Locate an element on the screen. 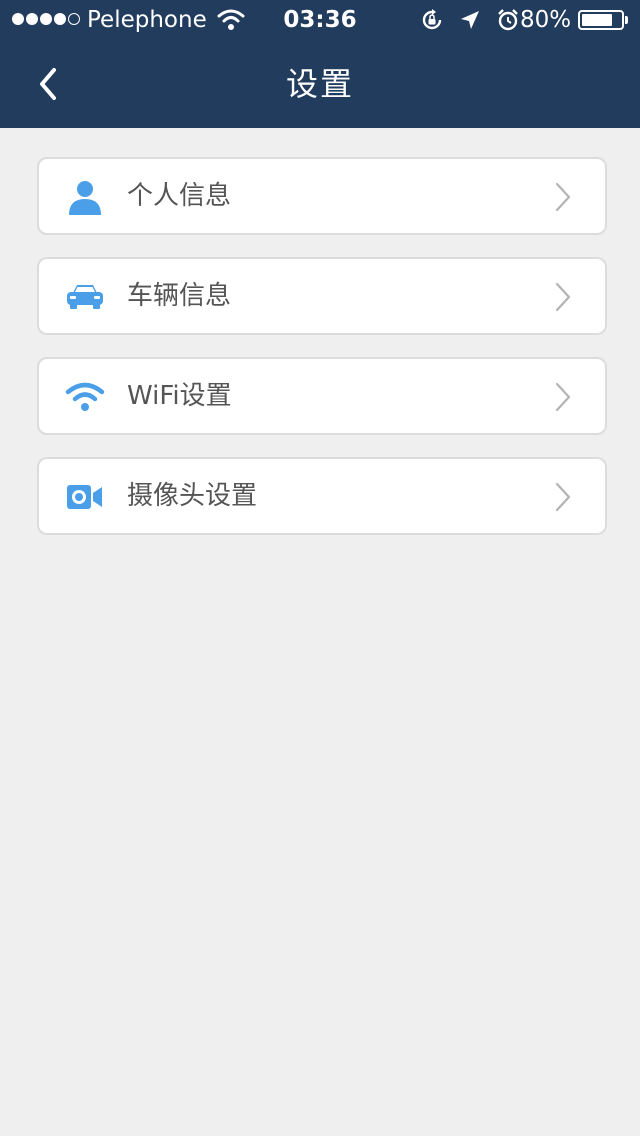 The image size is (640, 1136). status-bar: Pelephone 03:36 80% is located at coordinates (320, 20).